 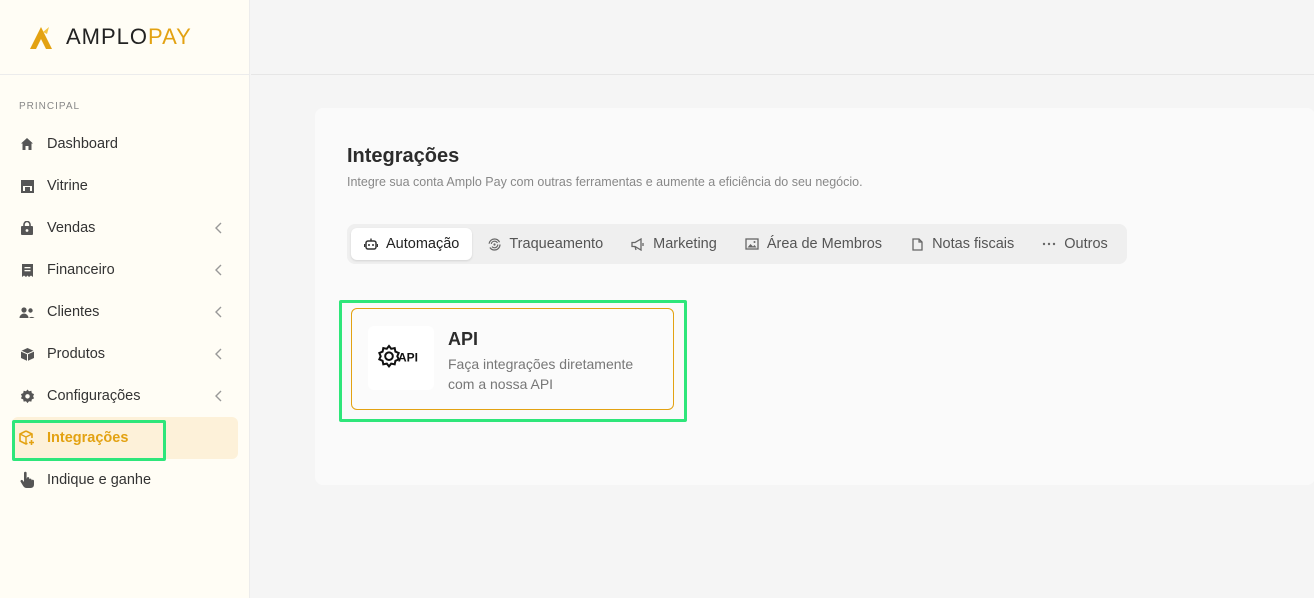 I want to click on tab-label: Automação, so click(x=423, y=244).